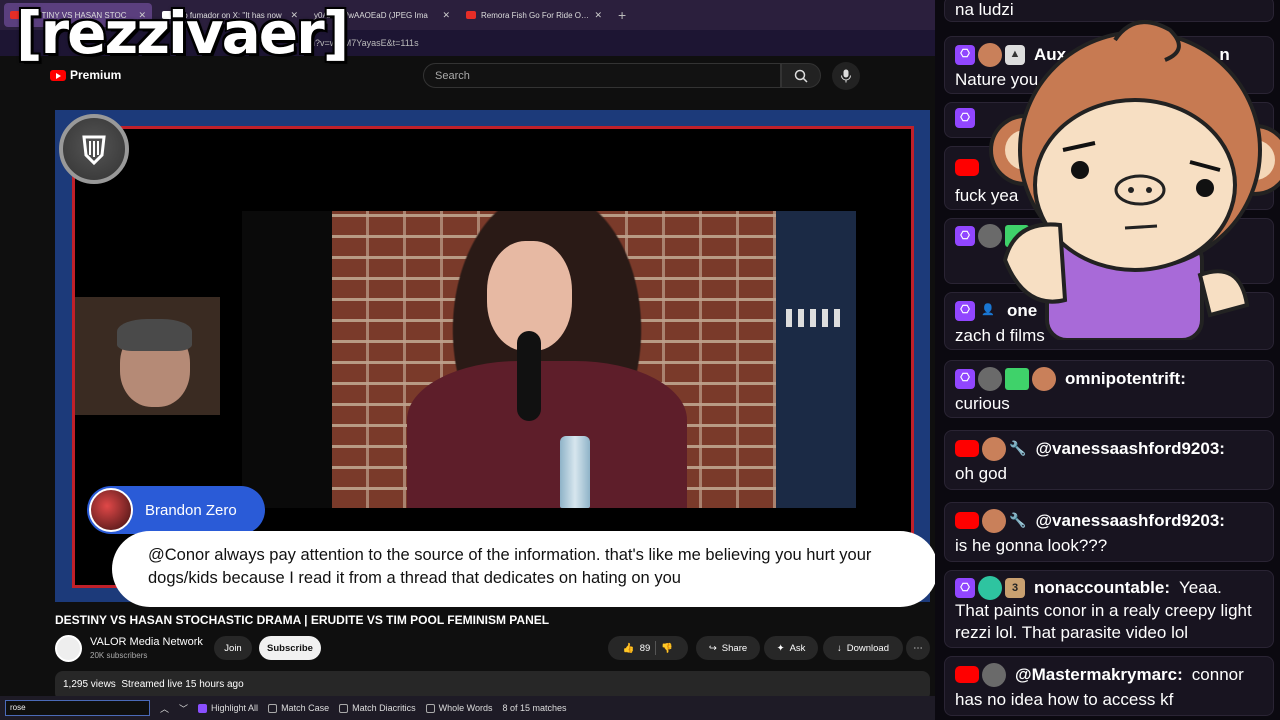 The width and height of the screenshot is (1280, 720). What do you see at coordinates (85, 75) in the screenshot?
I see `youtube-premium-logo: Premium` at bounding box center [85, 75].